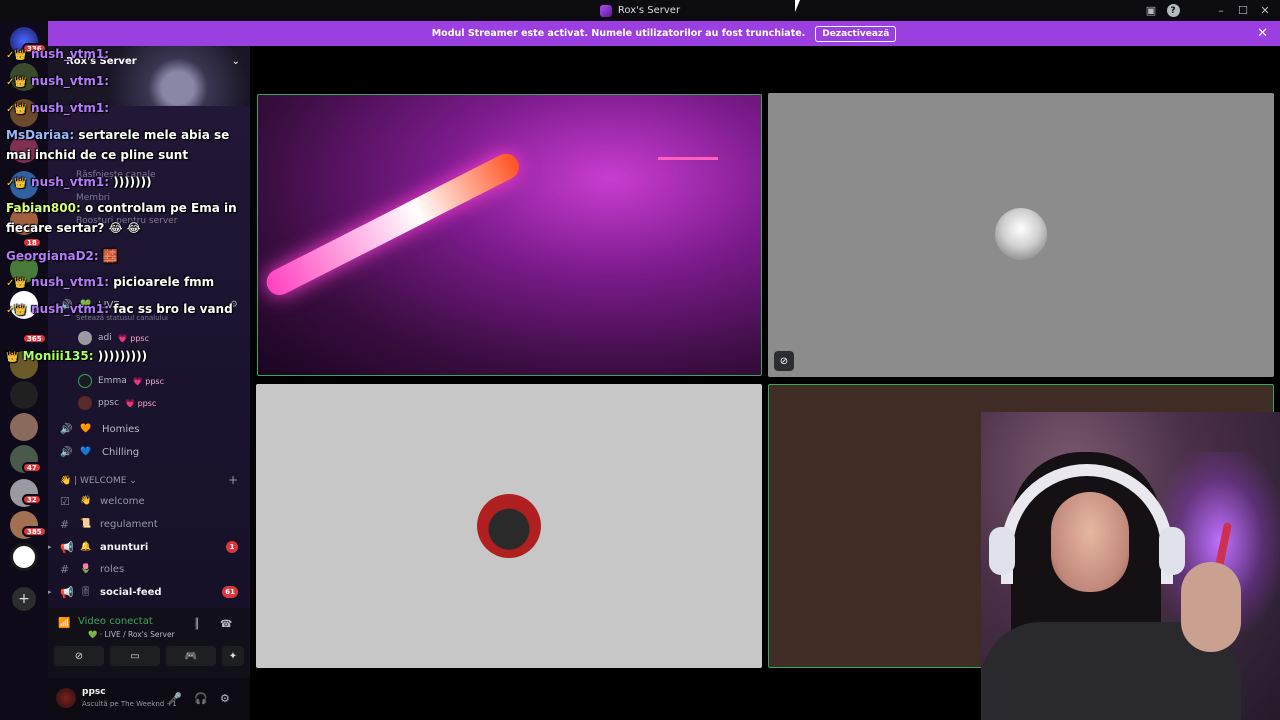 The width and height of the screenshot is (1280, 720). Describe the element at coordinates (112, 569) in the screenshot. I see `channel-label: roles` at that location.